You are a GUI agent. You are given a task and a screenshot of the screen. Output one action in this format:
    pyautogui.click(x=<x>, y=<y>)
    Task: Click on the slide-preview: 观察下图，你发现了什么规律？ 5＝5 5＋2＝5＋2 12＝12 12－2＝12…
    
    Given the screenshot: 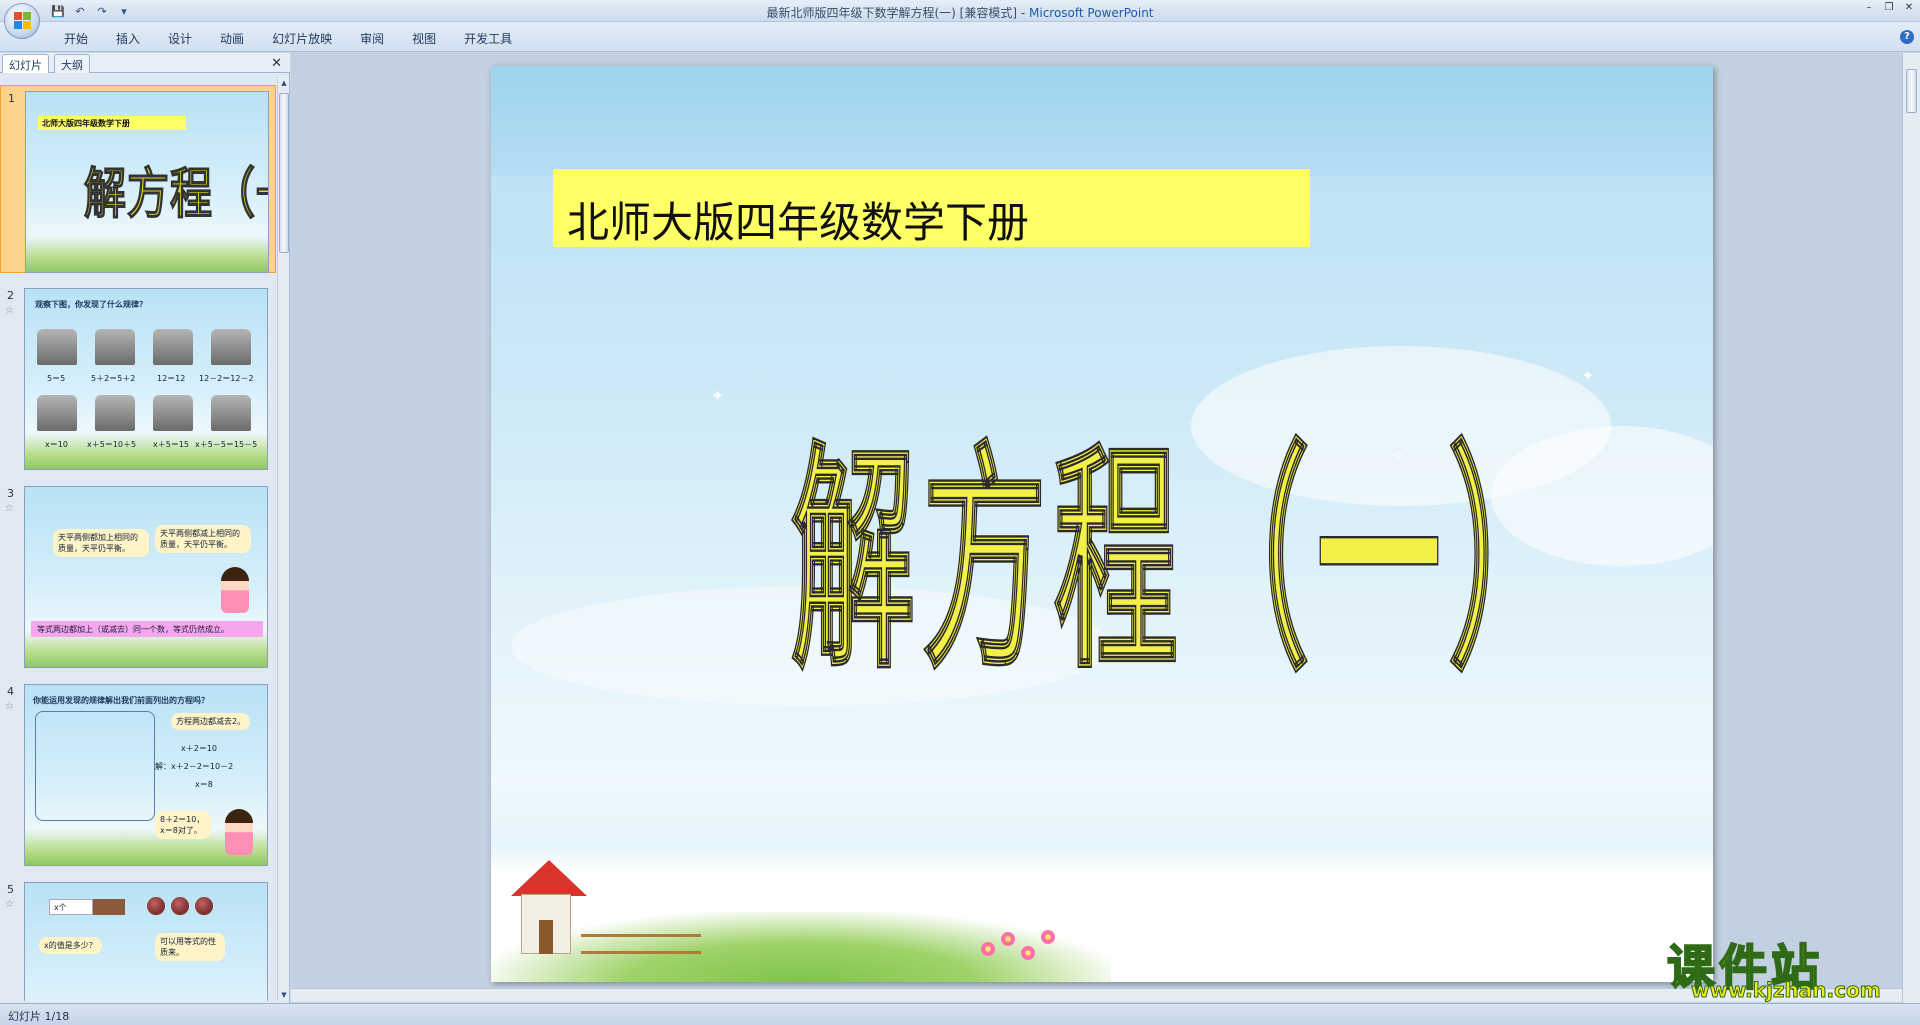 What is the action you would take?
    pyautogui.click(x=146, y=379)
    